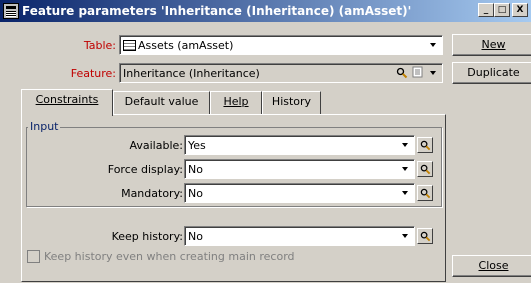 Image resolution: width=531 pixels, height=283 pixels. What do you see at coordinates (191, 73) in the screenshot?
I see `feature-value: Inheritance (Inheritance)` at bounding box center [191, 73].